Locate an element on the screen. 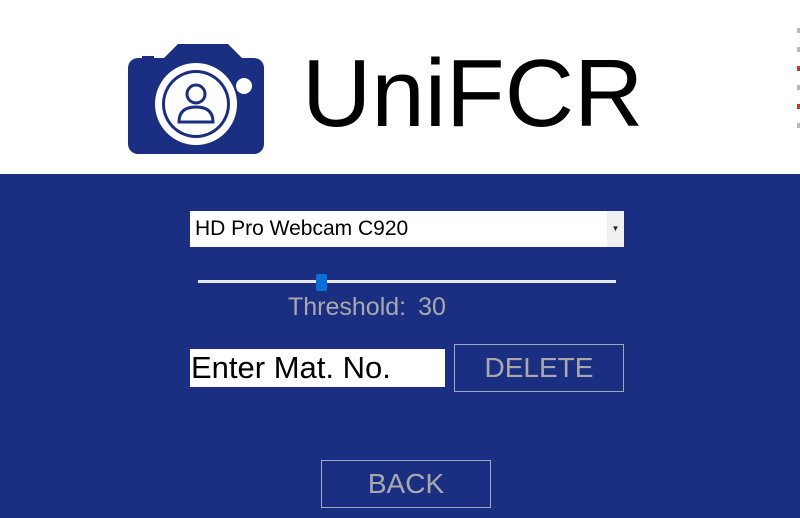 The width and height of the screenshot is (800, 518). mat-no-input is located at coordinates (317, 368).